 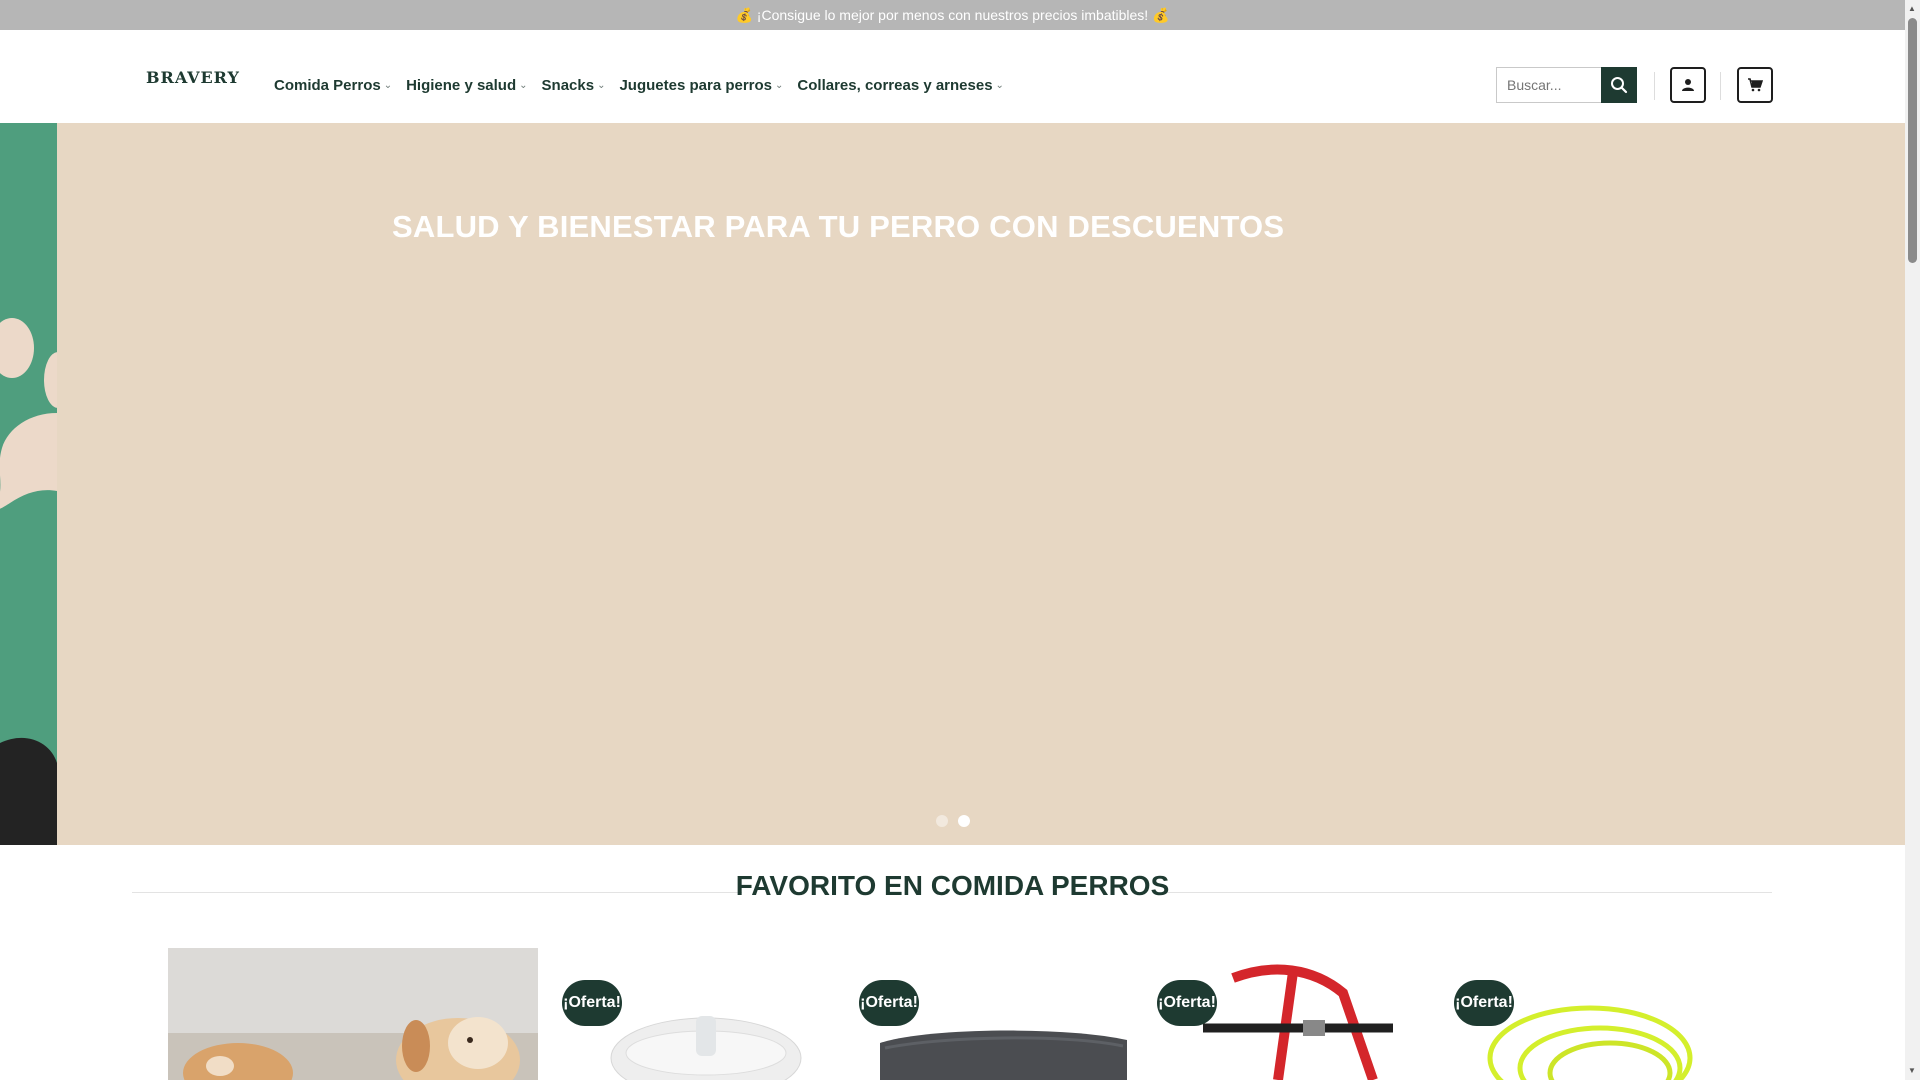 I want to click on nav-item-snacks: Snacks ⌄, so click(x=574, y=85).